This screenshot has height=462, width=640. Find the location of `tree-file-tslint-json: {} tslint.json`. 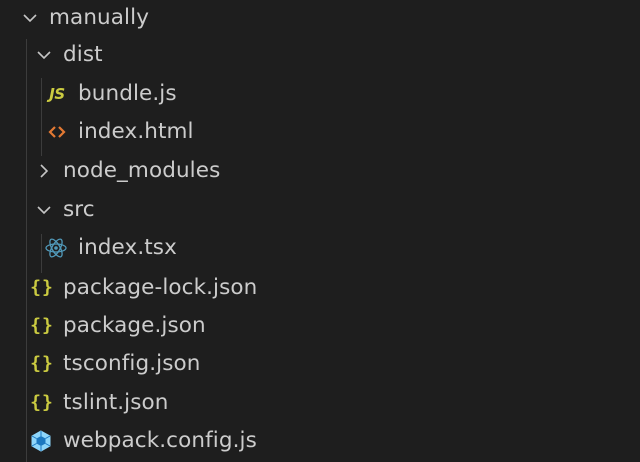

tree-file-tslint-json: {} tslint.json is located at coordinates (320, 402).